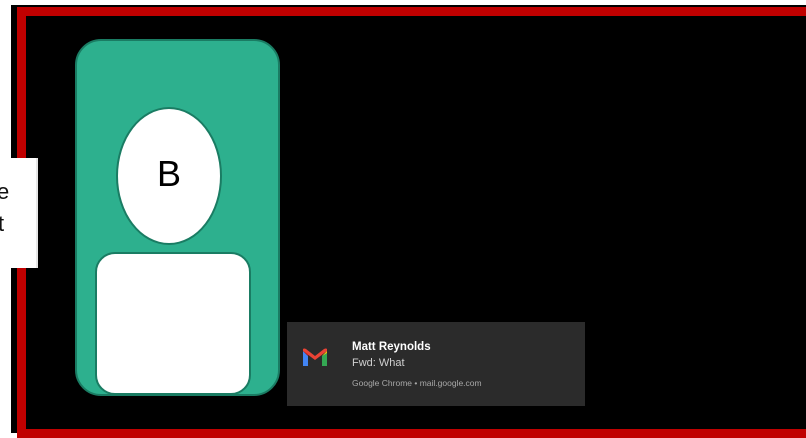  What do you see at coordinates (19, 213) in the screenshot?
I see `partial-side-panel: e t` at bounding box center [19, 213].